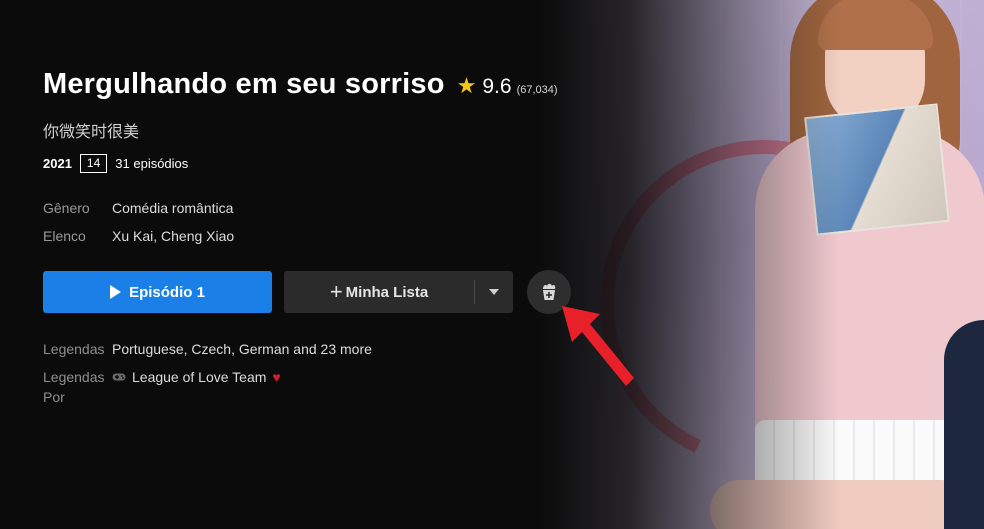 This screenshot has height=529, width=984. Describe the element at coordinates (167, 292) in the screenshot. I see `play-button-label: Episódio 1` at that location.